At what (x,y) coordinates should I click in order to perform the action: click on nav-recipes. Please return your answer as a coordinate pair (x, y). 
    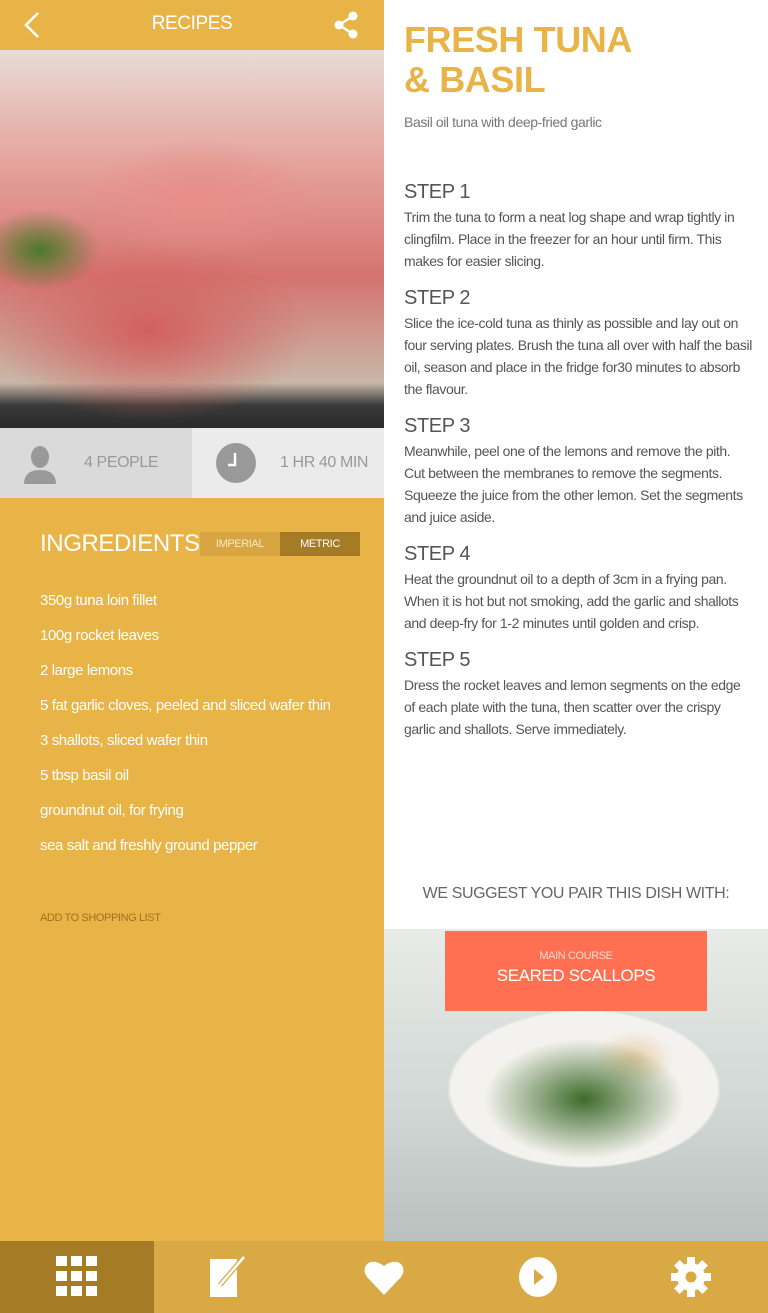
    Looking at the image, I should click on (77, 1277).